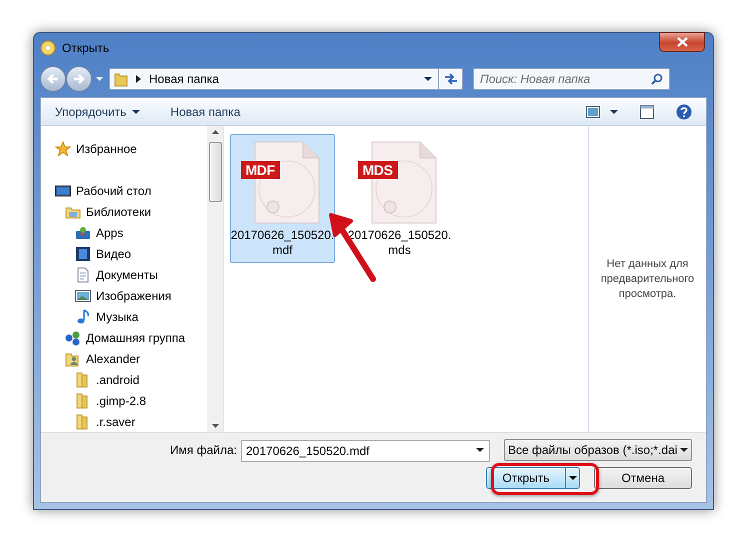  Describe the element at coordinates (73, 358) in the screenshot. I see `user-folder-icon` at that location.